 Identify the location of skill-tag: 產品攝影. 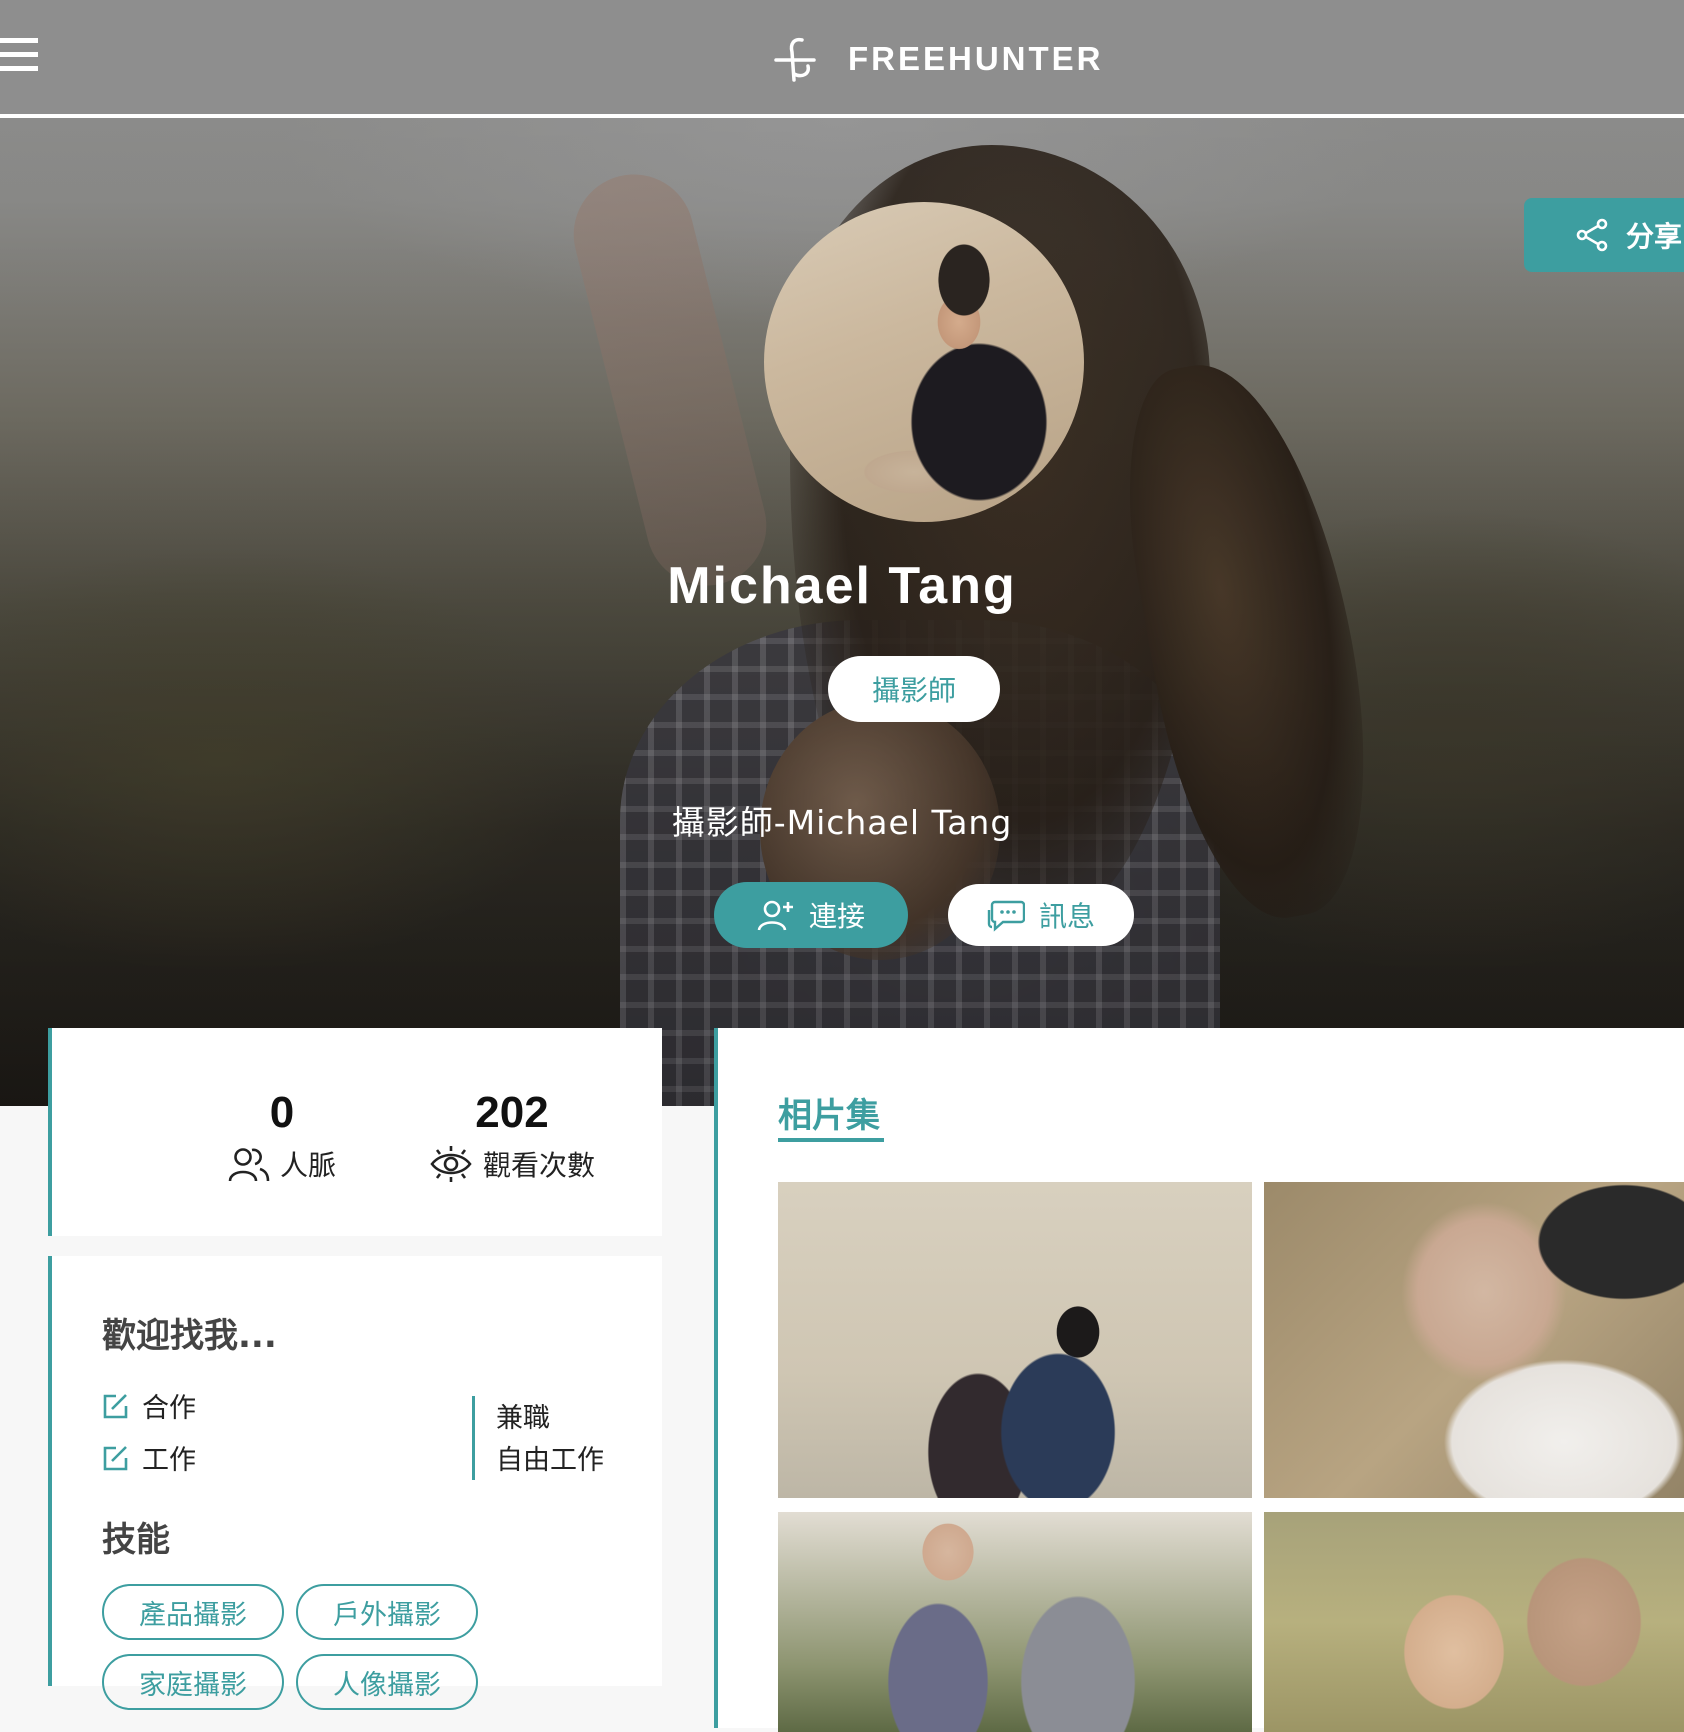
(193, 1612).